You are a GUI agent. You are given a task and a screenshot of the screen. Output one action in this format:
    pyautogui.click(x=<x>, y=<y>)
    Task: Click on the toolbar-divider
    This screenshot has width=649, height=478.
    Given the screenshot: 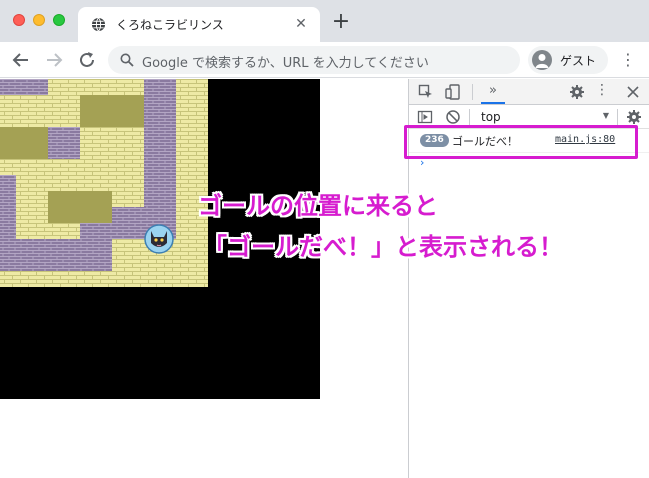 What is the action you would take?
    pyautogui.click(x=472, y=92)
    